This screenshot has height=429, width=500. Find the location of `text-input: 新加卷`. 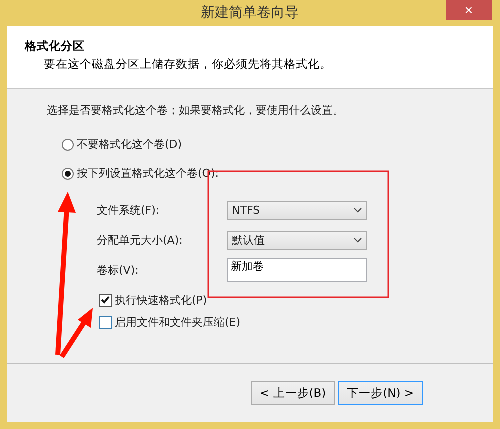

text-input: 新加卷 is located at coordinates (297, 270).